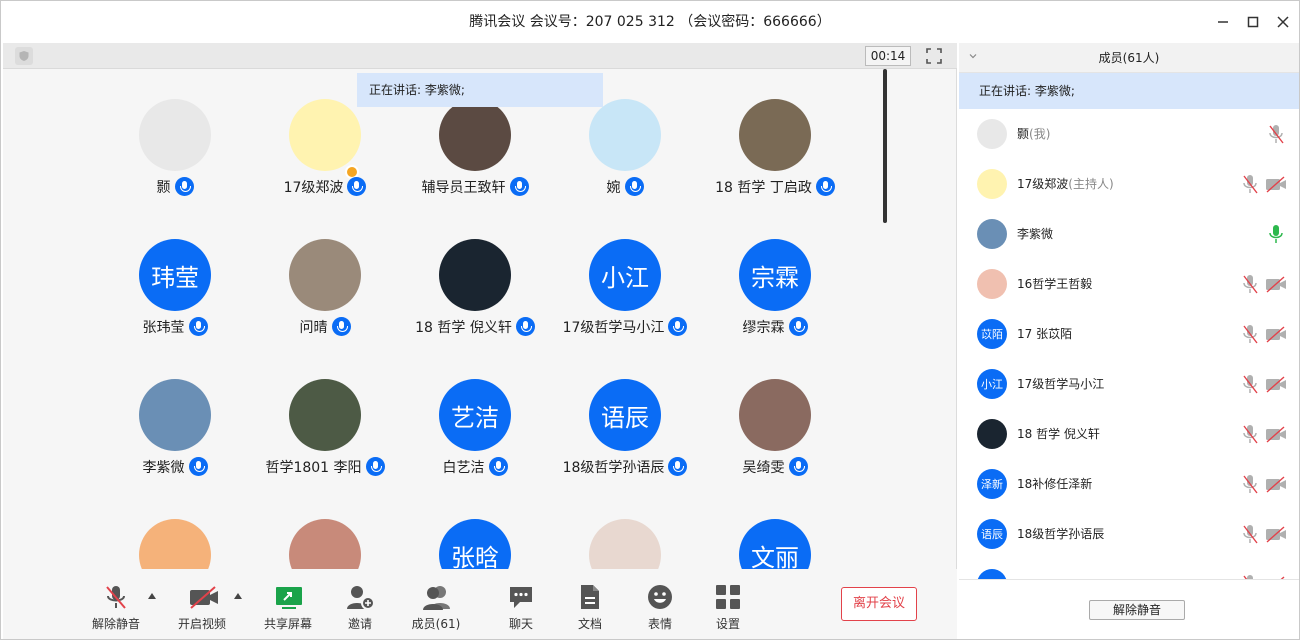  I want to click on video-options-caret-icon, so click(238, 596).